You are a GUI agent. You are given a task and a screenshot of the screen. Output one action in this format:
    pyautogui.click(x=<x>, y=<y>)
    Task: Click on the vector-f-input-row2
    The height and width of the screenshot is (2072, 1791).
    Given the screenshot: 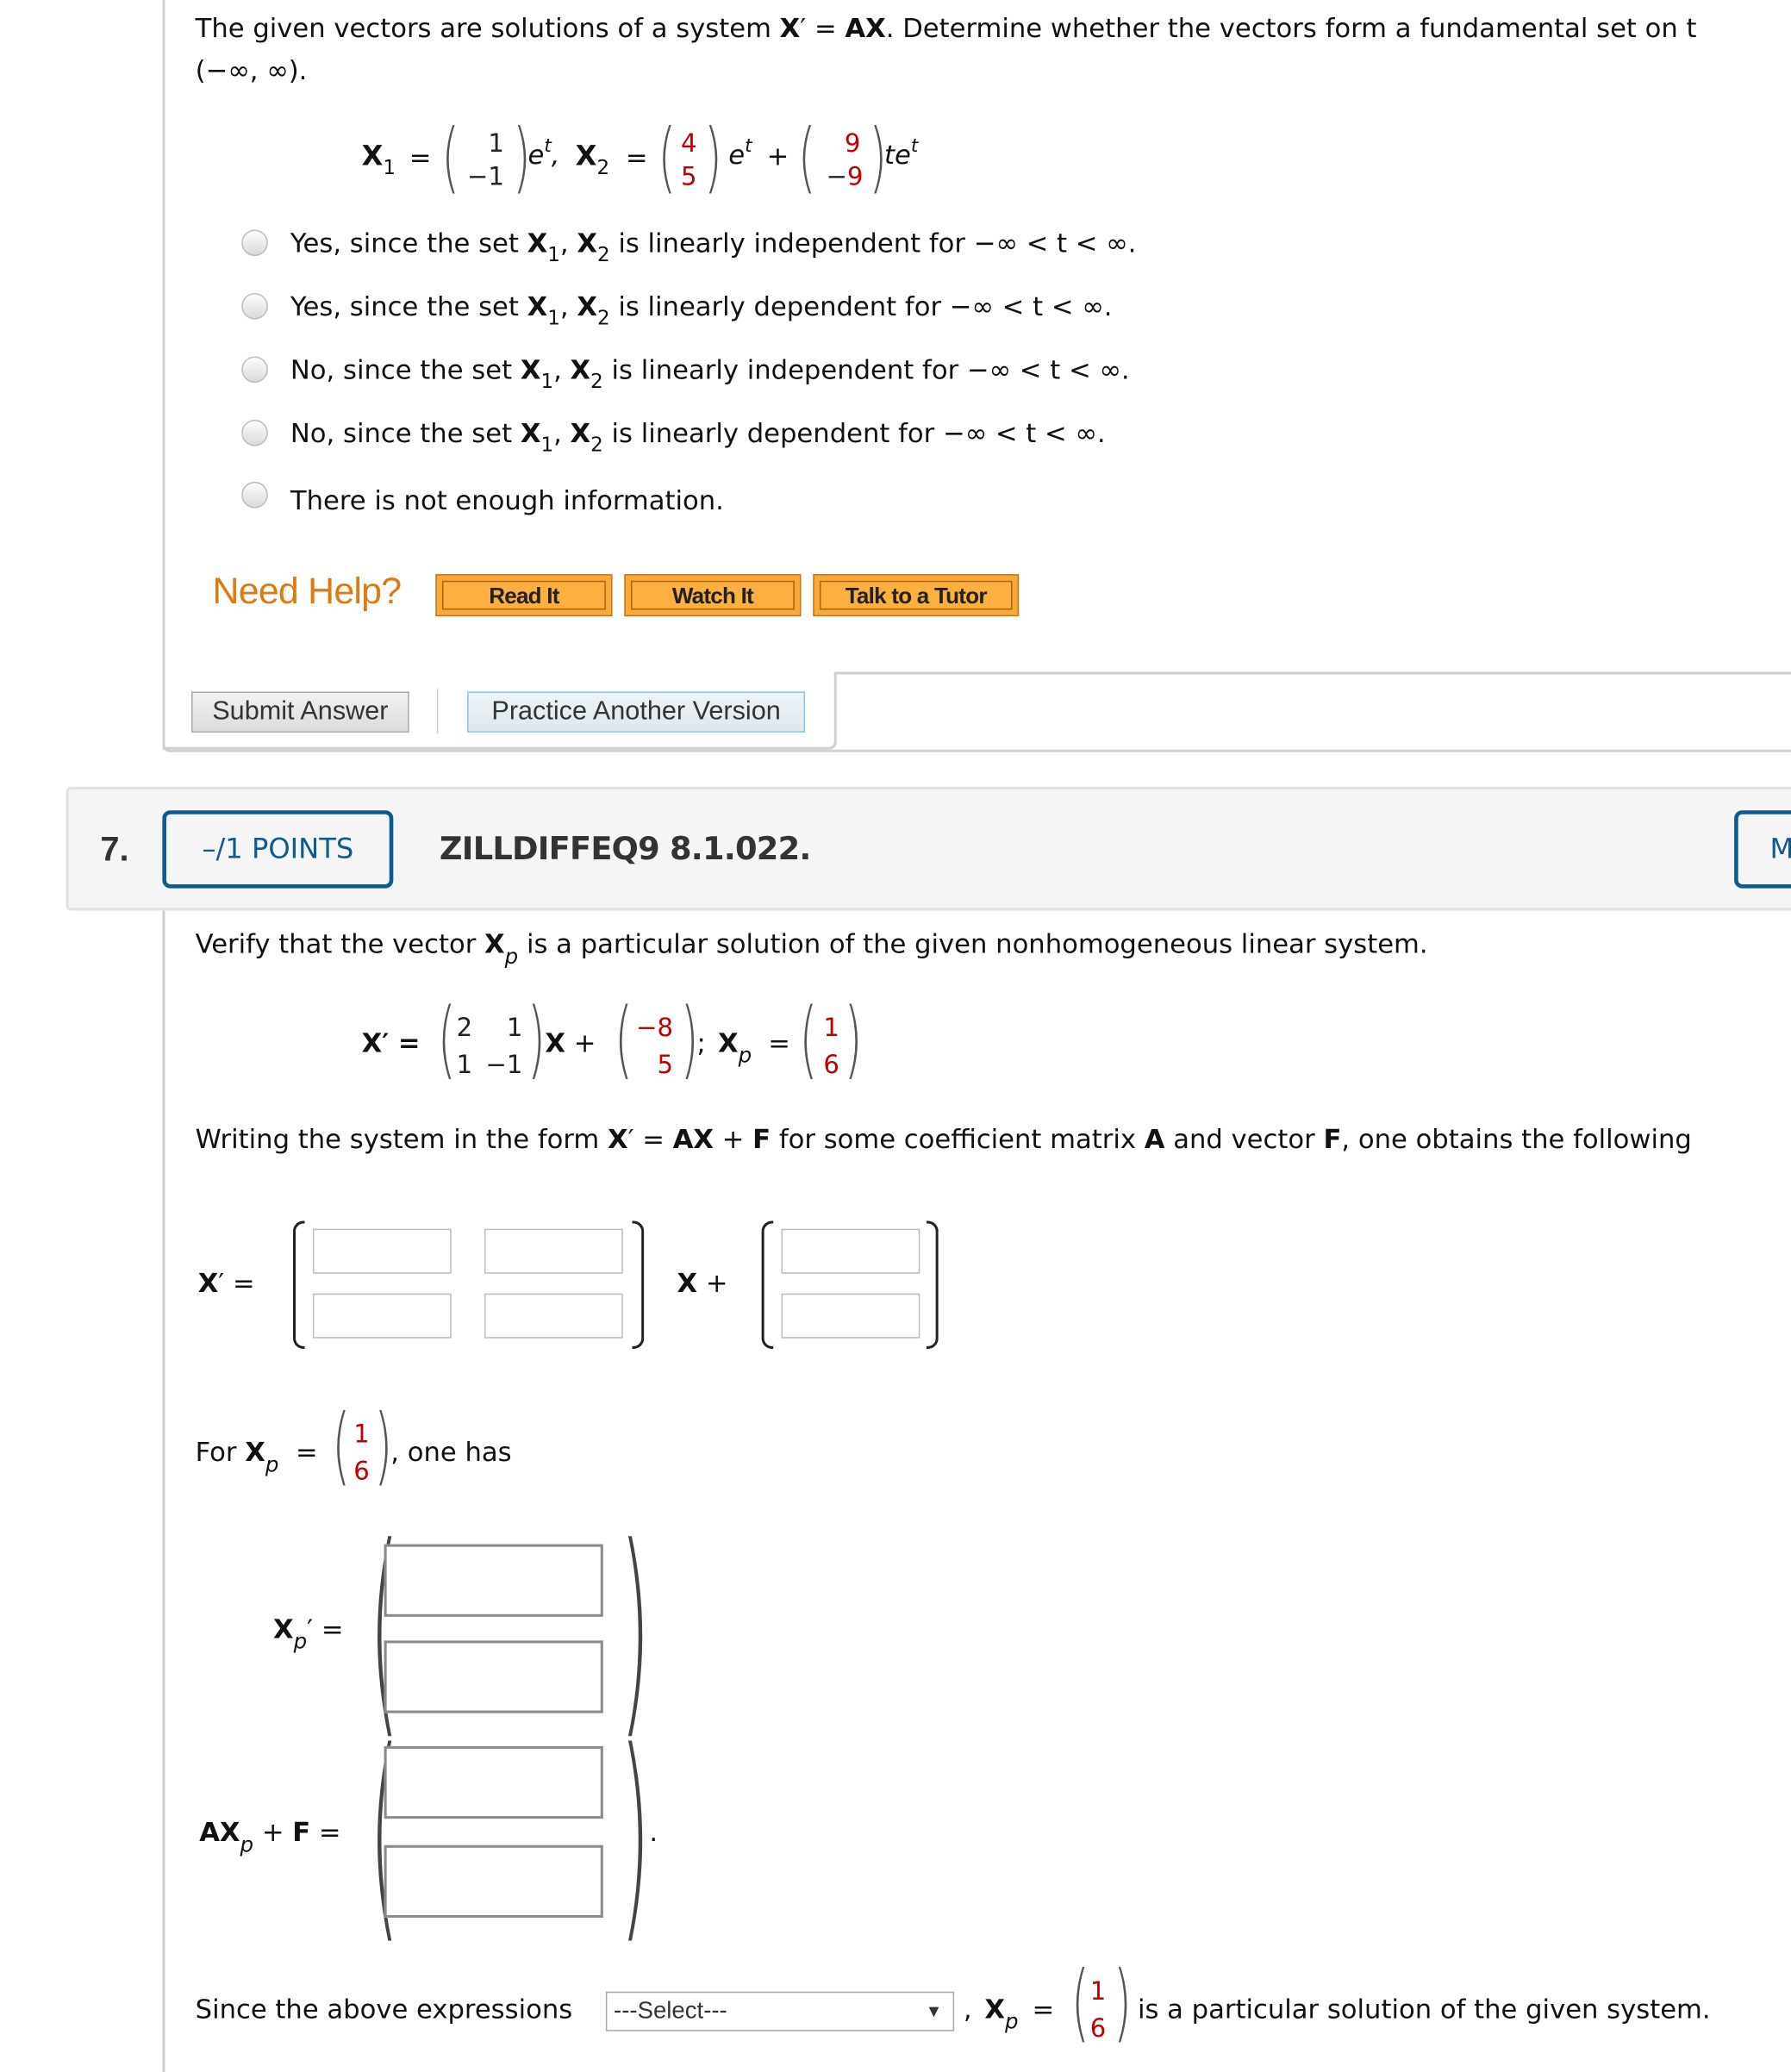 What is the action you would take?
    pyautogui.click(x=850, y=1316)
    